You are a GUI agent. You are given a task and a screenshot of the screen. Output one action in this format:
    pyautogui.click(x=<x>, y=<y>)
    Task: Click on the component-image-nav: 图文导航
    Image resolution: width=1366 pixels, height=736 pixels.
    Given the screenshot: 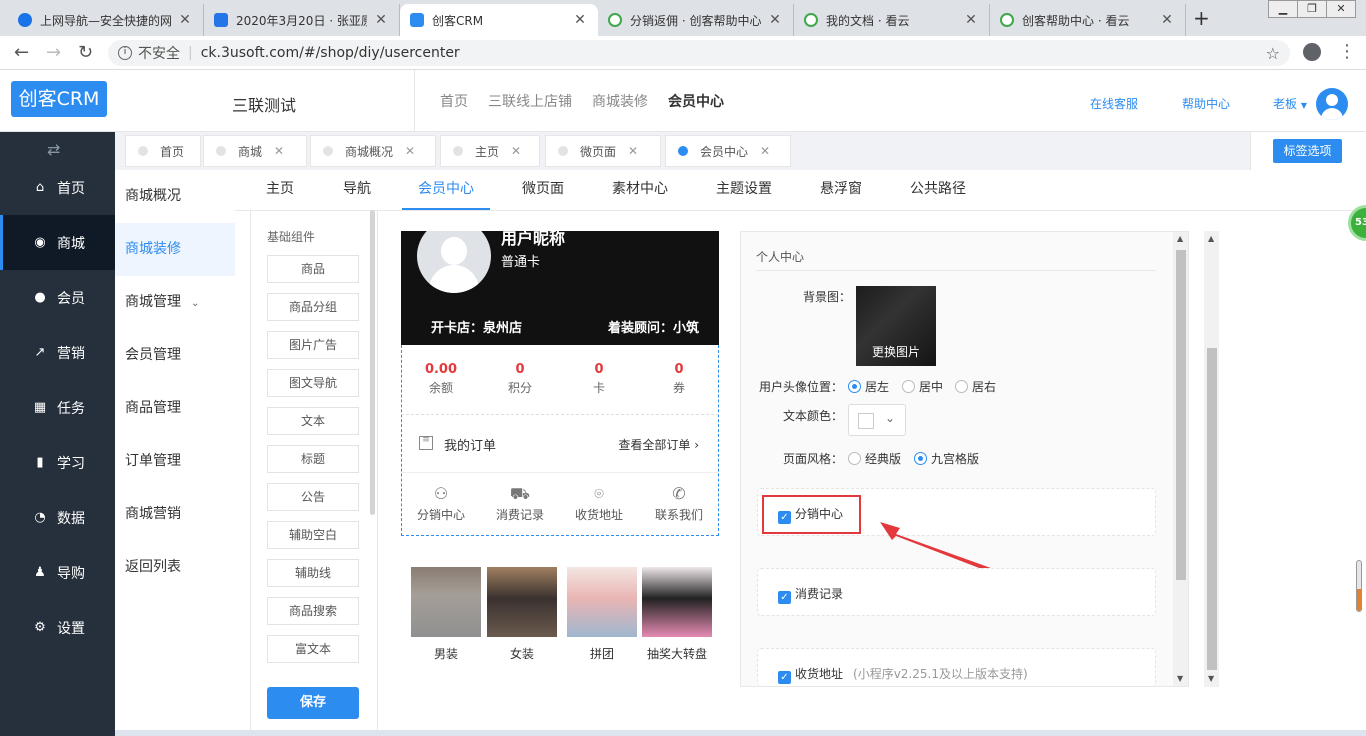 What is the action you would take?
    pyautogui.click(x=313, y=383)
    